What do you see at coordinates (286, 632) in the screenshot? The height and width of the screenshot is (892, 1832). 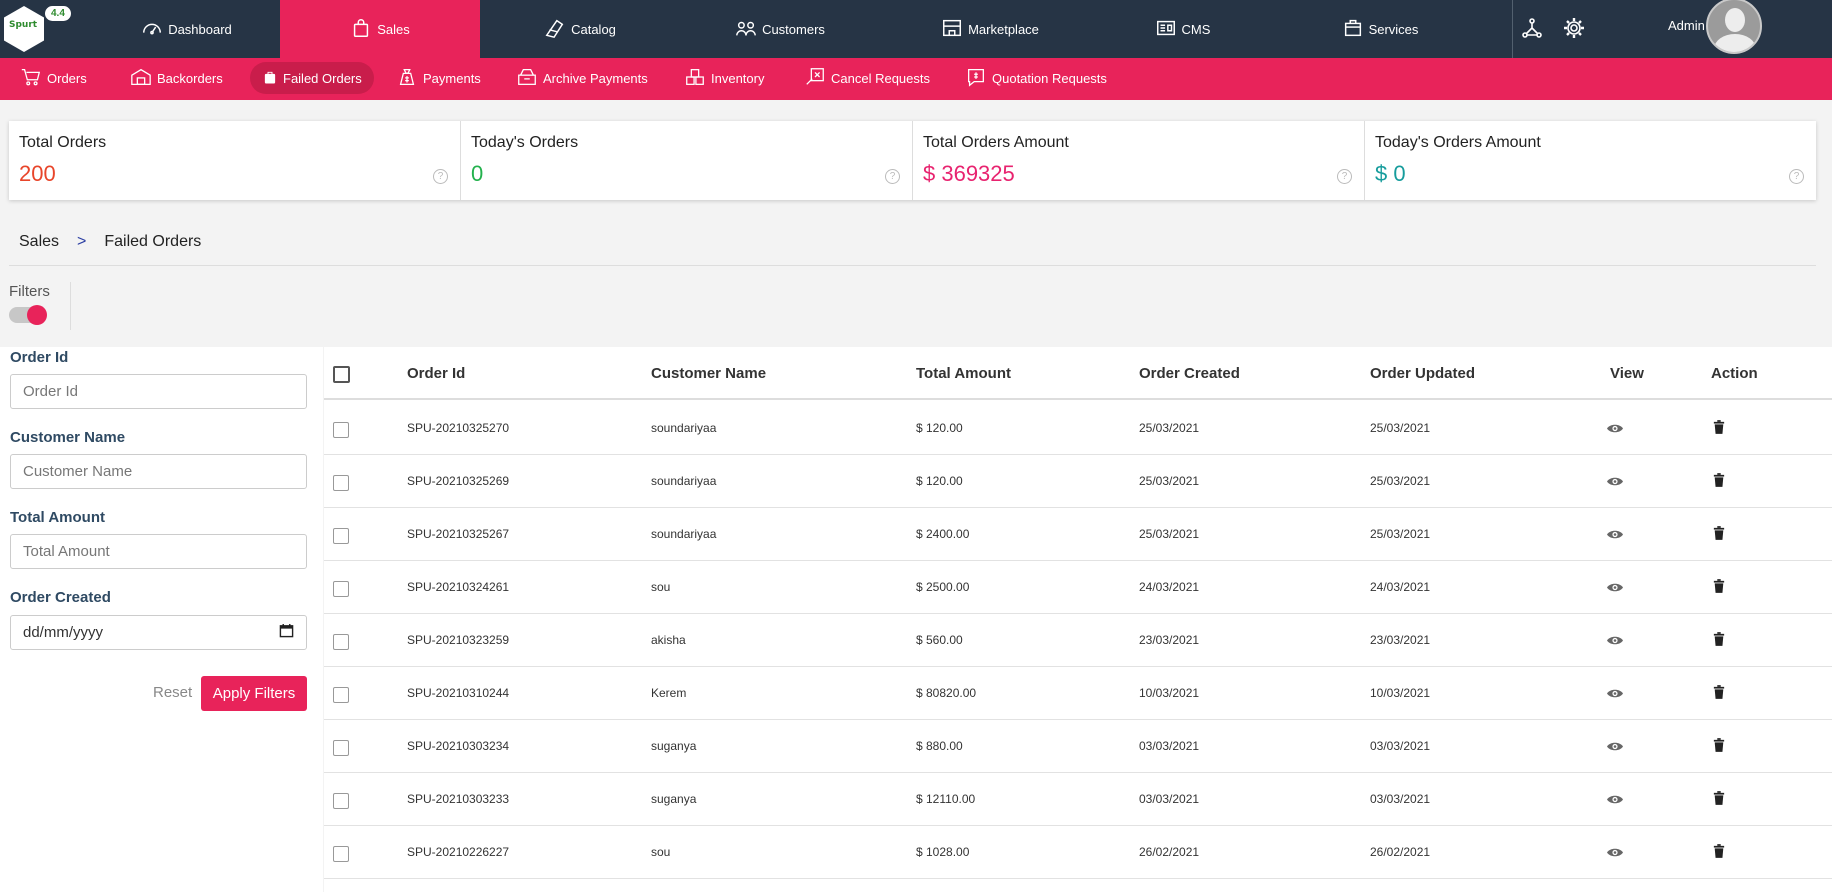 I see `calendar-icon` at bounding box center [286, 632].